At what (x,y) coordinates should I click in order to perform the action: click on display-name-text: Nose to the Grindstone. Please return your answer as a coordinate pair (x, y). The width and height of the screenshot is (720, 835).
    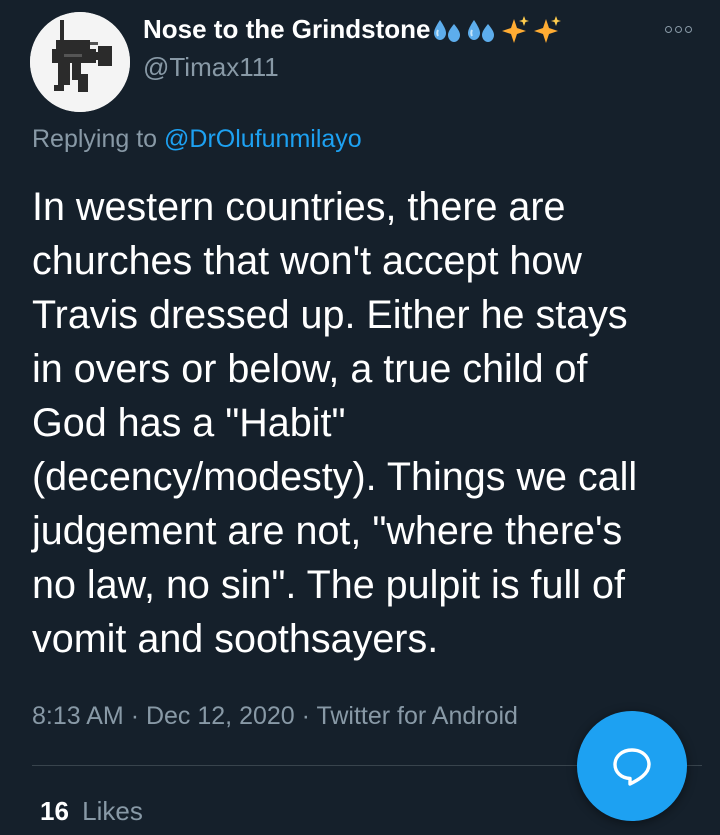
    Looking at the image, I should click on (287, 29).